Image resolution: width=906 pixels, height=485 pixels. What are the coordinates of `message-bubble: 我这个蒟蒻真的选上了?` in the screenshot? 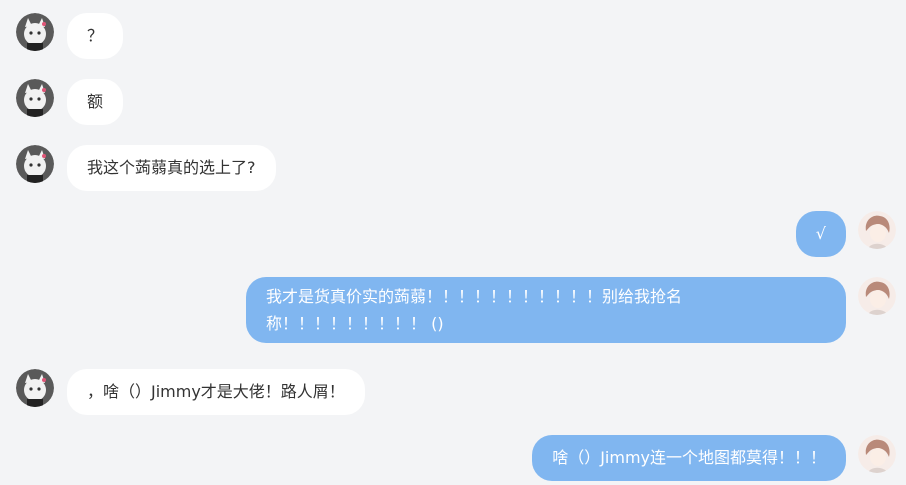 It's located at (171, 168).